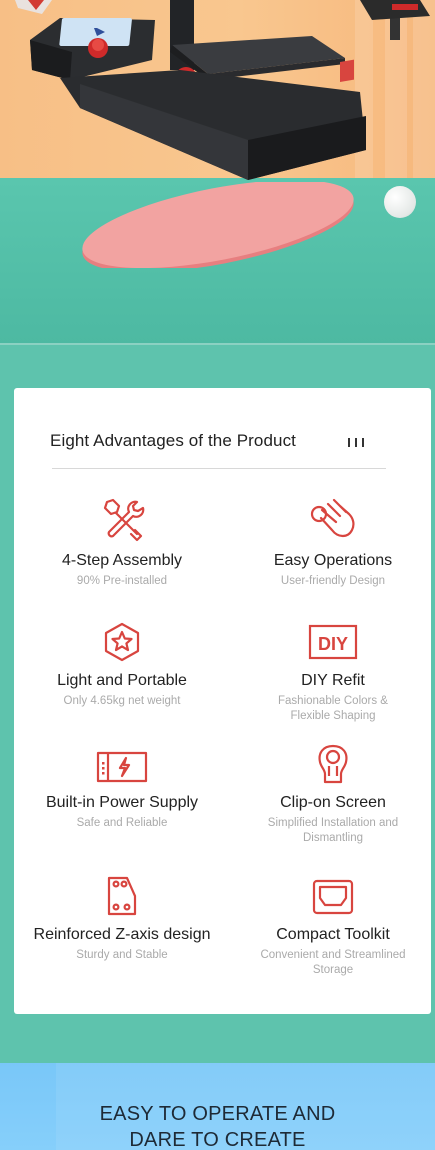  Describe the element at coordinates (219, 468) in the screenshot. I see `title-divider` at that location.